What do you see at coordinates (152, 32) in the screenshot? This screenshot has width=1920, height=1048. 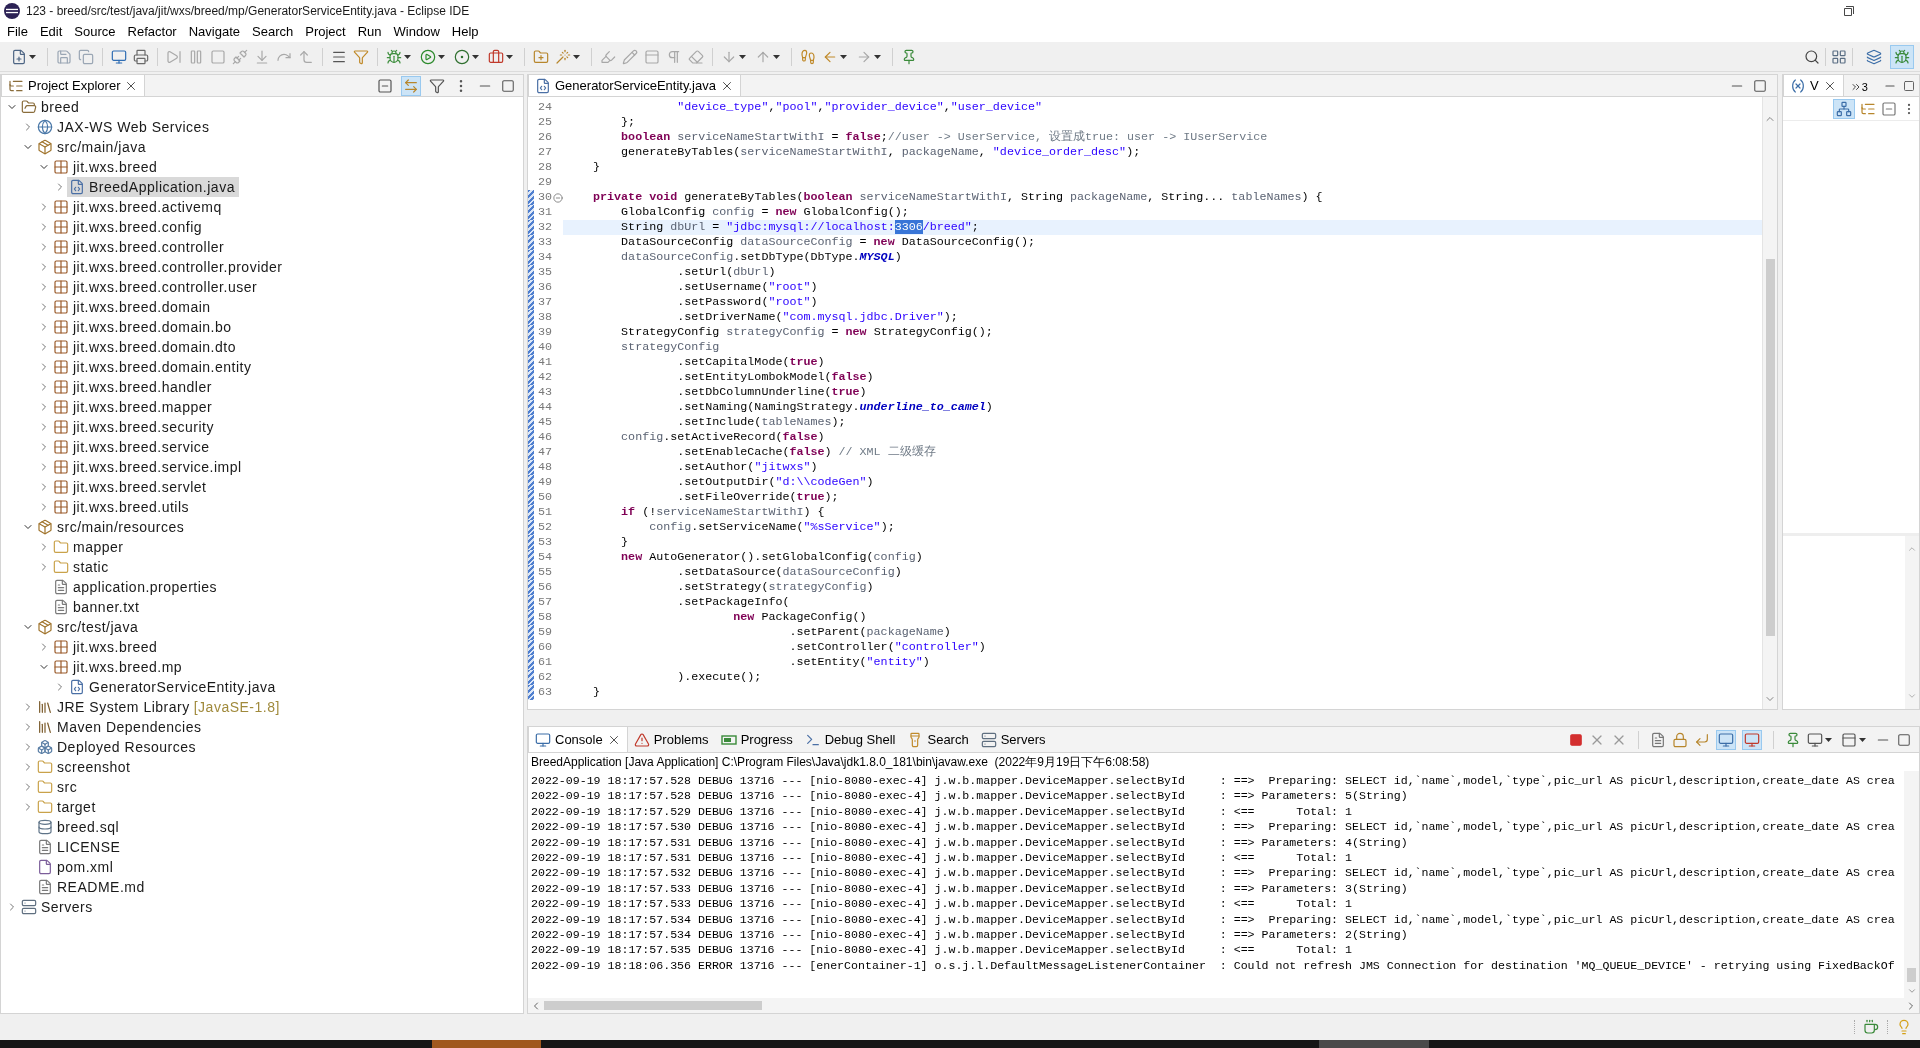 I see `menu-item: Refactor` at bounding box center [152, 32].